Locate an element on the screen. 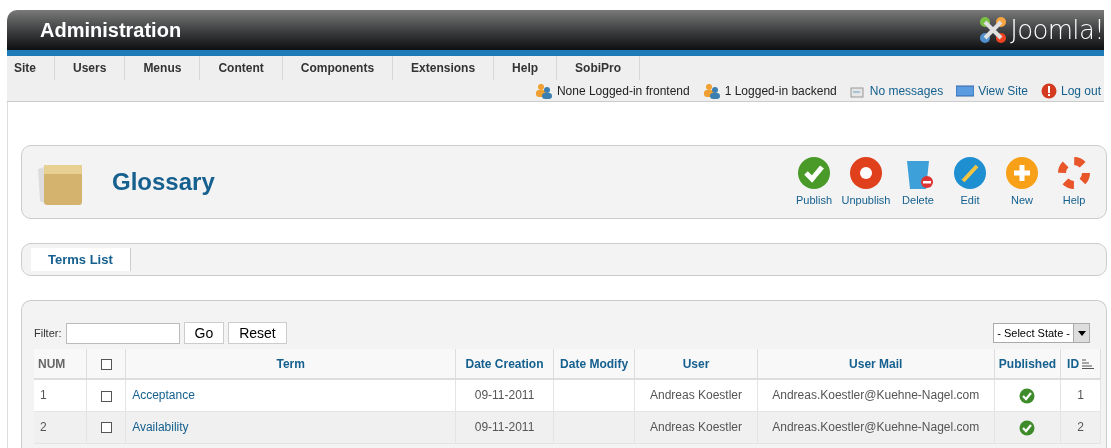  toolbar-button: Edit is located at coordinates (970, 182).